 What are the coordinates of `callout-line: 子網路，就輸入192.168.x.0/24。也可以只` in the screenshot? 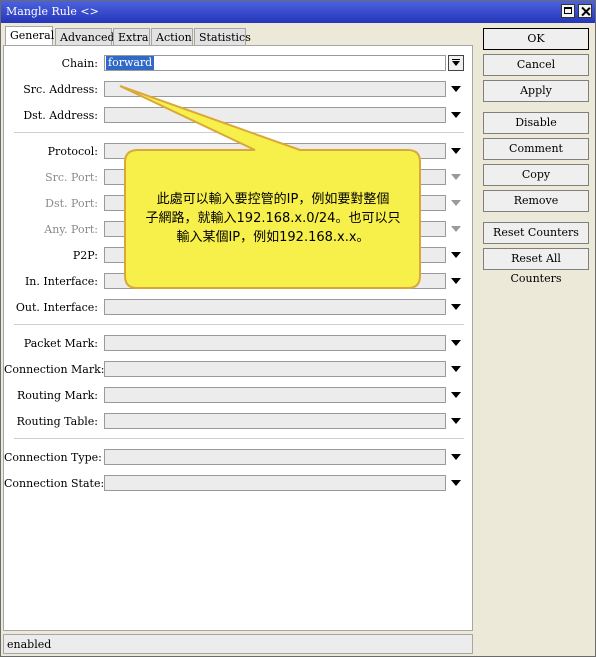 It's located at (273, 218).